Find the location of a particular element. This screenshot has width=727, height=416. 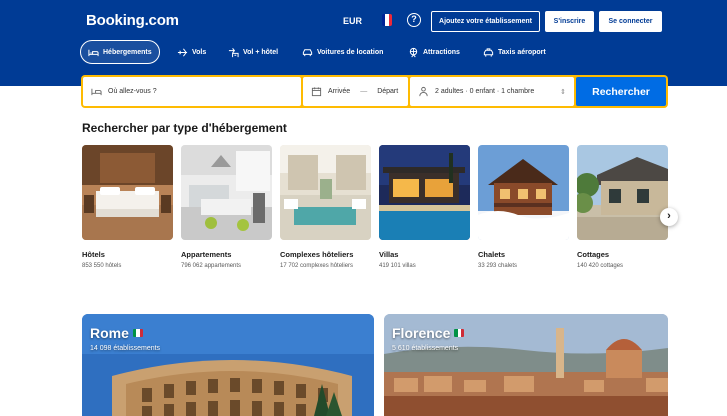

checkin-label: Arrivée is located at coordinates (339, 91).